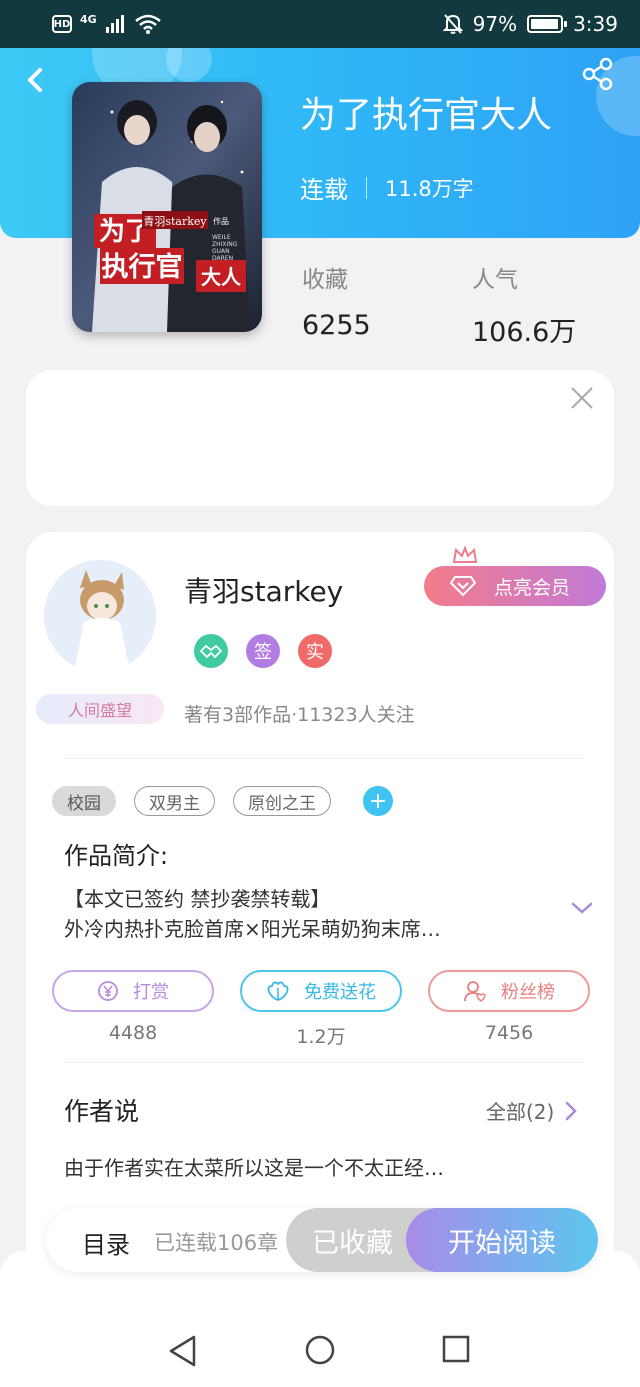  I want to click on nav-home-icon, so click(320, 1350).